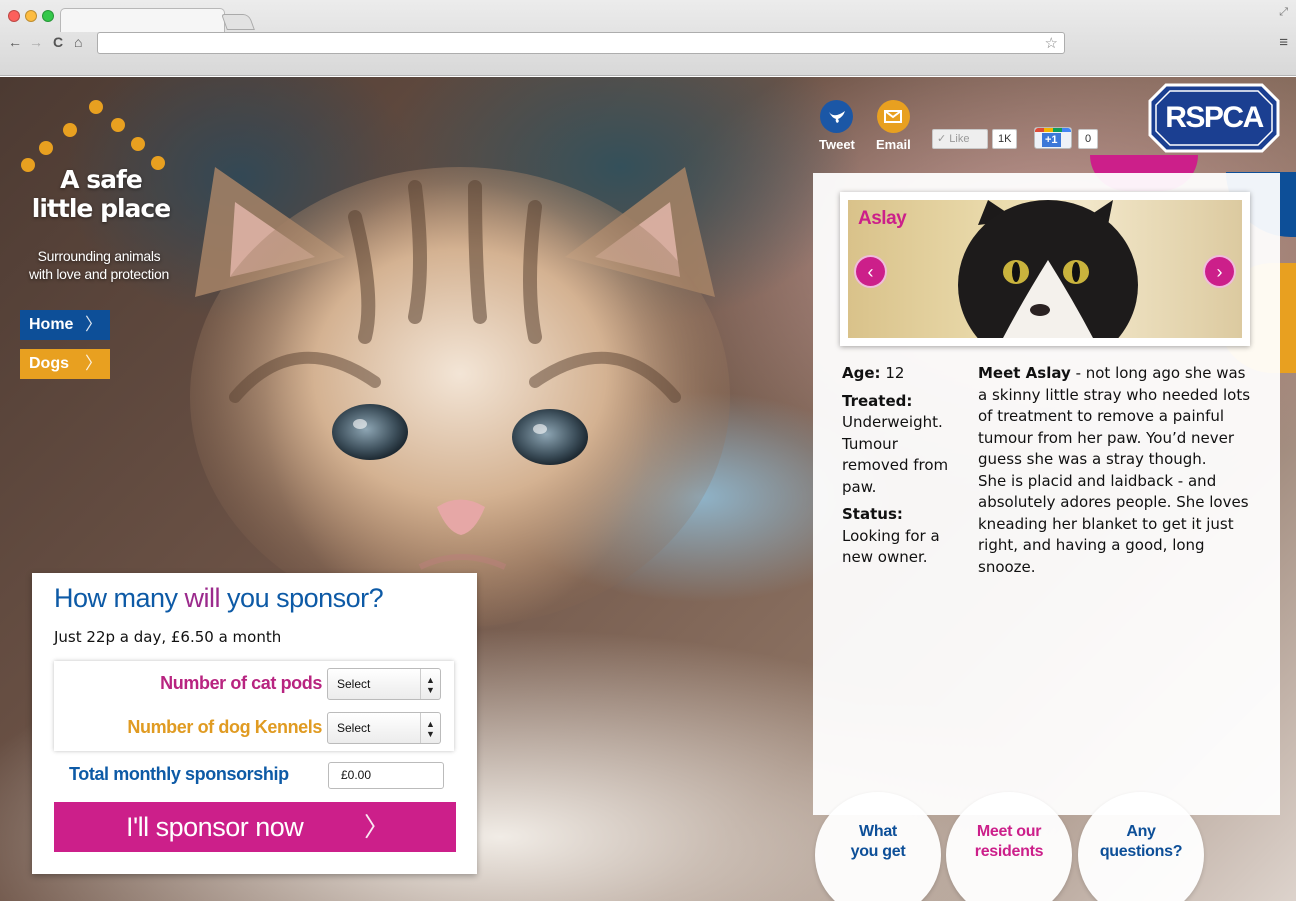 This screenshot has height=901, width=1296. I want to click on gplus-count: 0, so click(1088, 139).